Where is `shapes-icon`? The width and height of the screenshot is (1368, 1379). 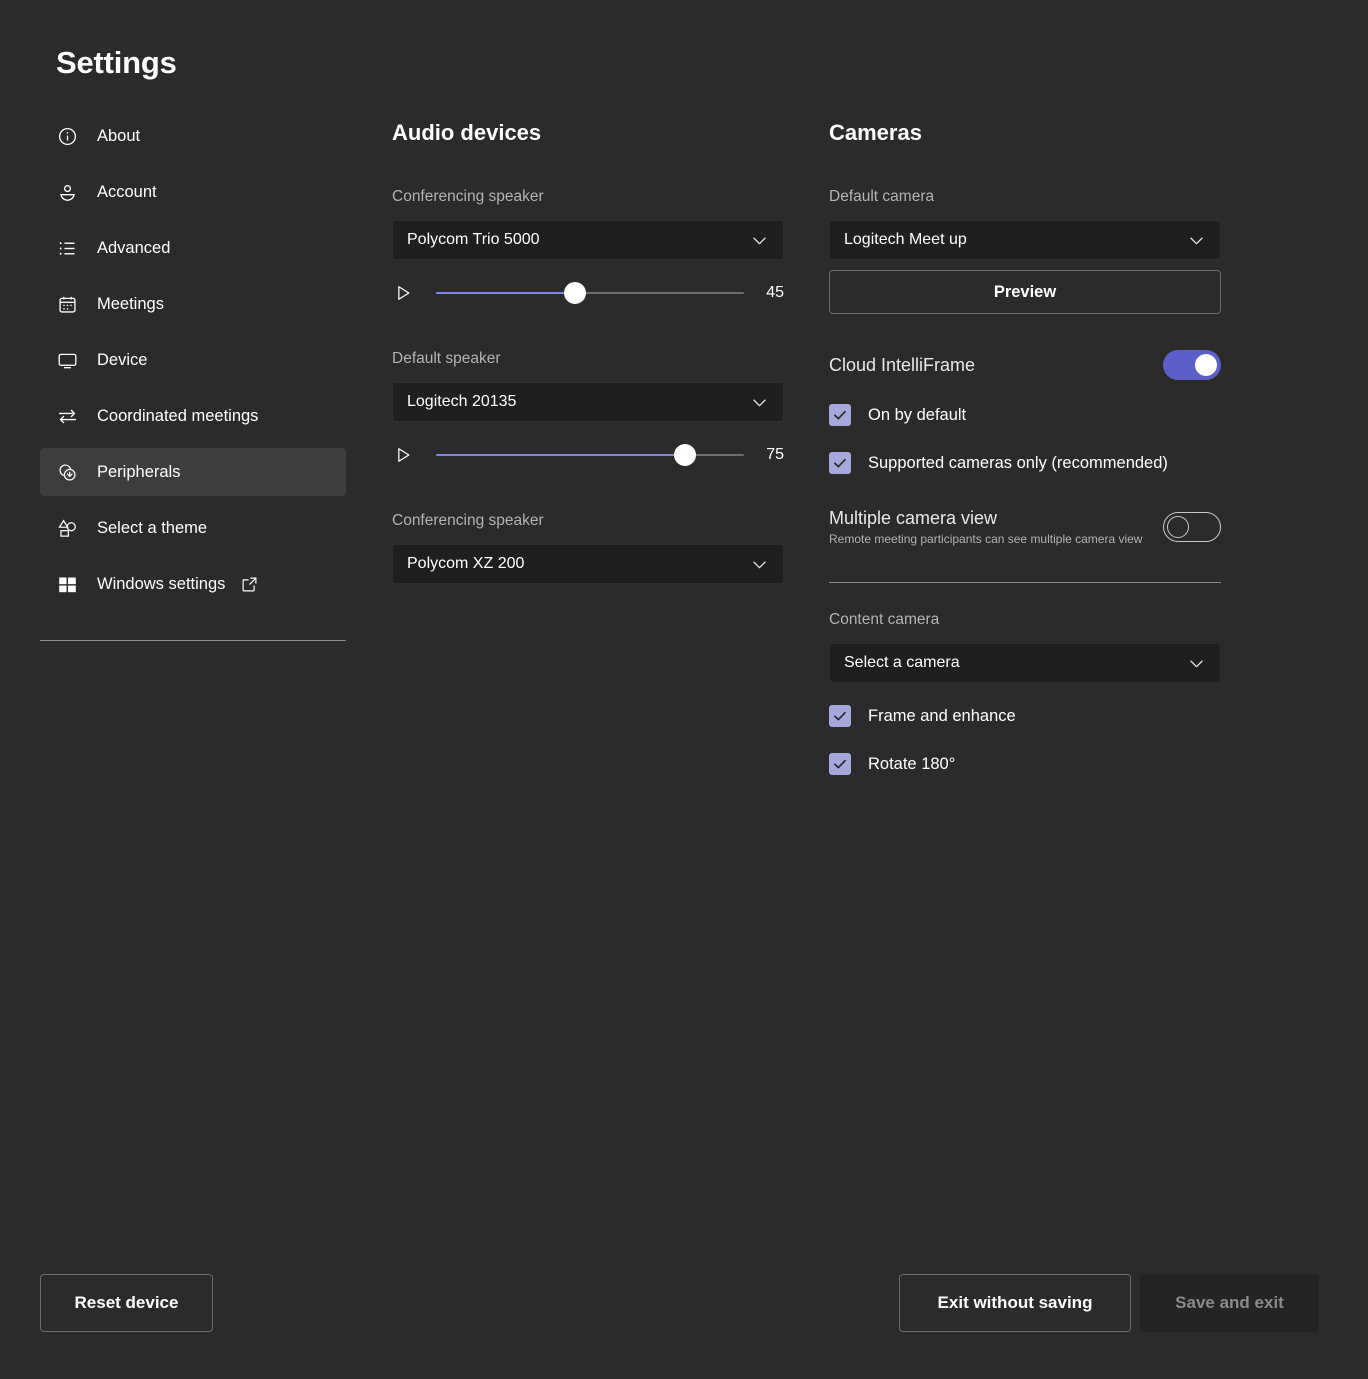 shapes-icon is located at coordinates (67, 528).